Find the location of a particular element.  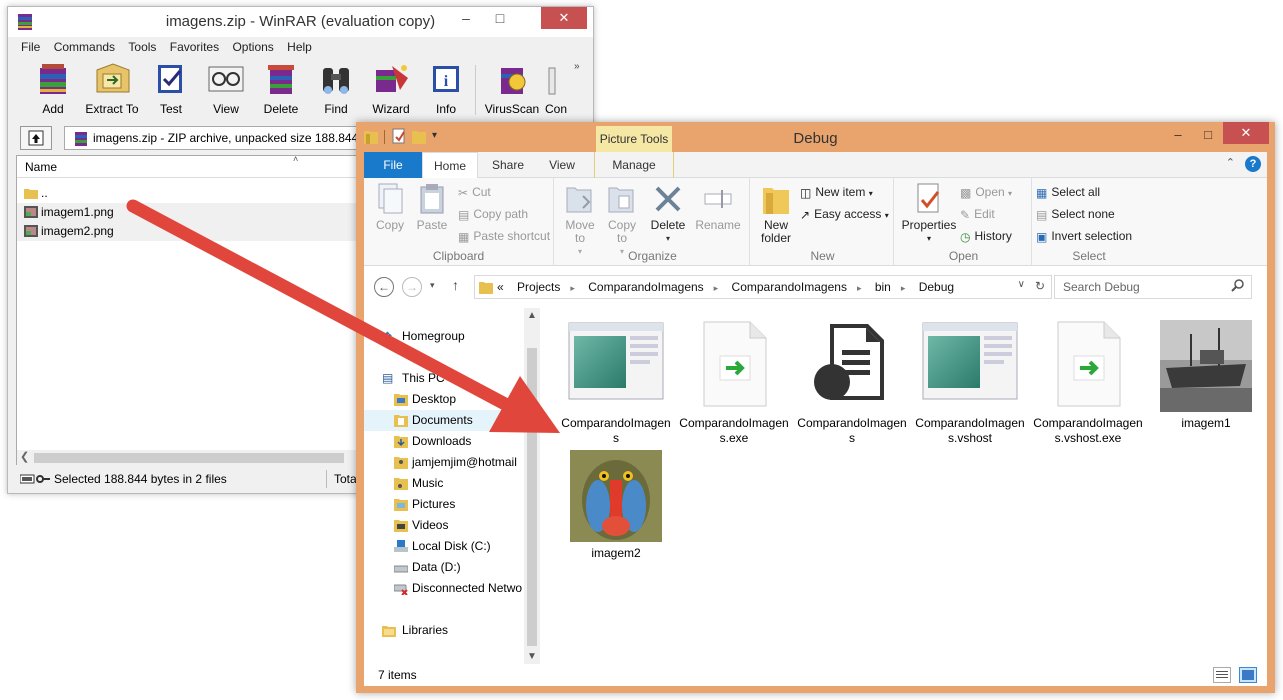

recent-locations-icon: ▾ is located at coordinates (432, 285).